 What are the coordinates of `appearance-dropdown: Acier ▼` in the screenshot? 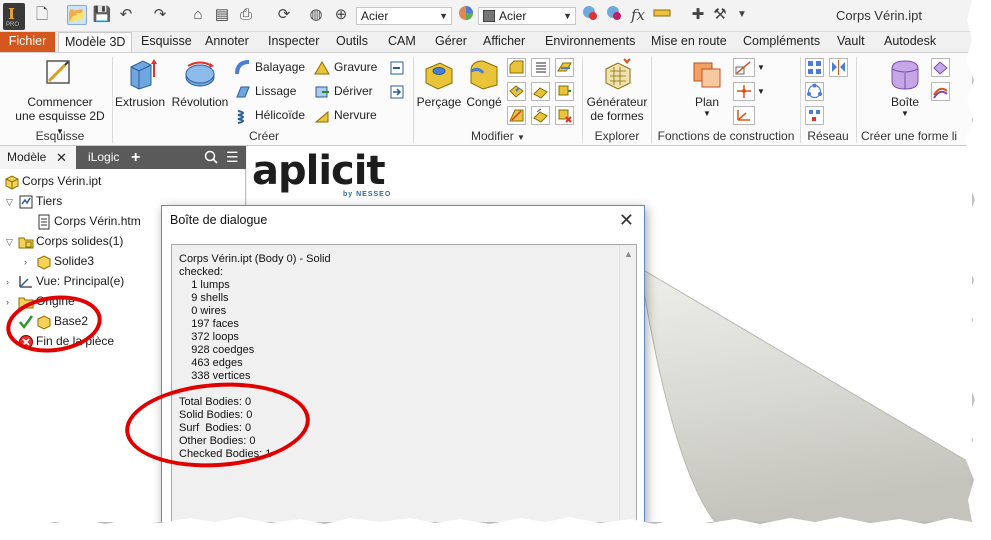 It's located at (527, 16).